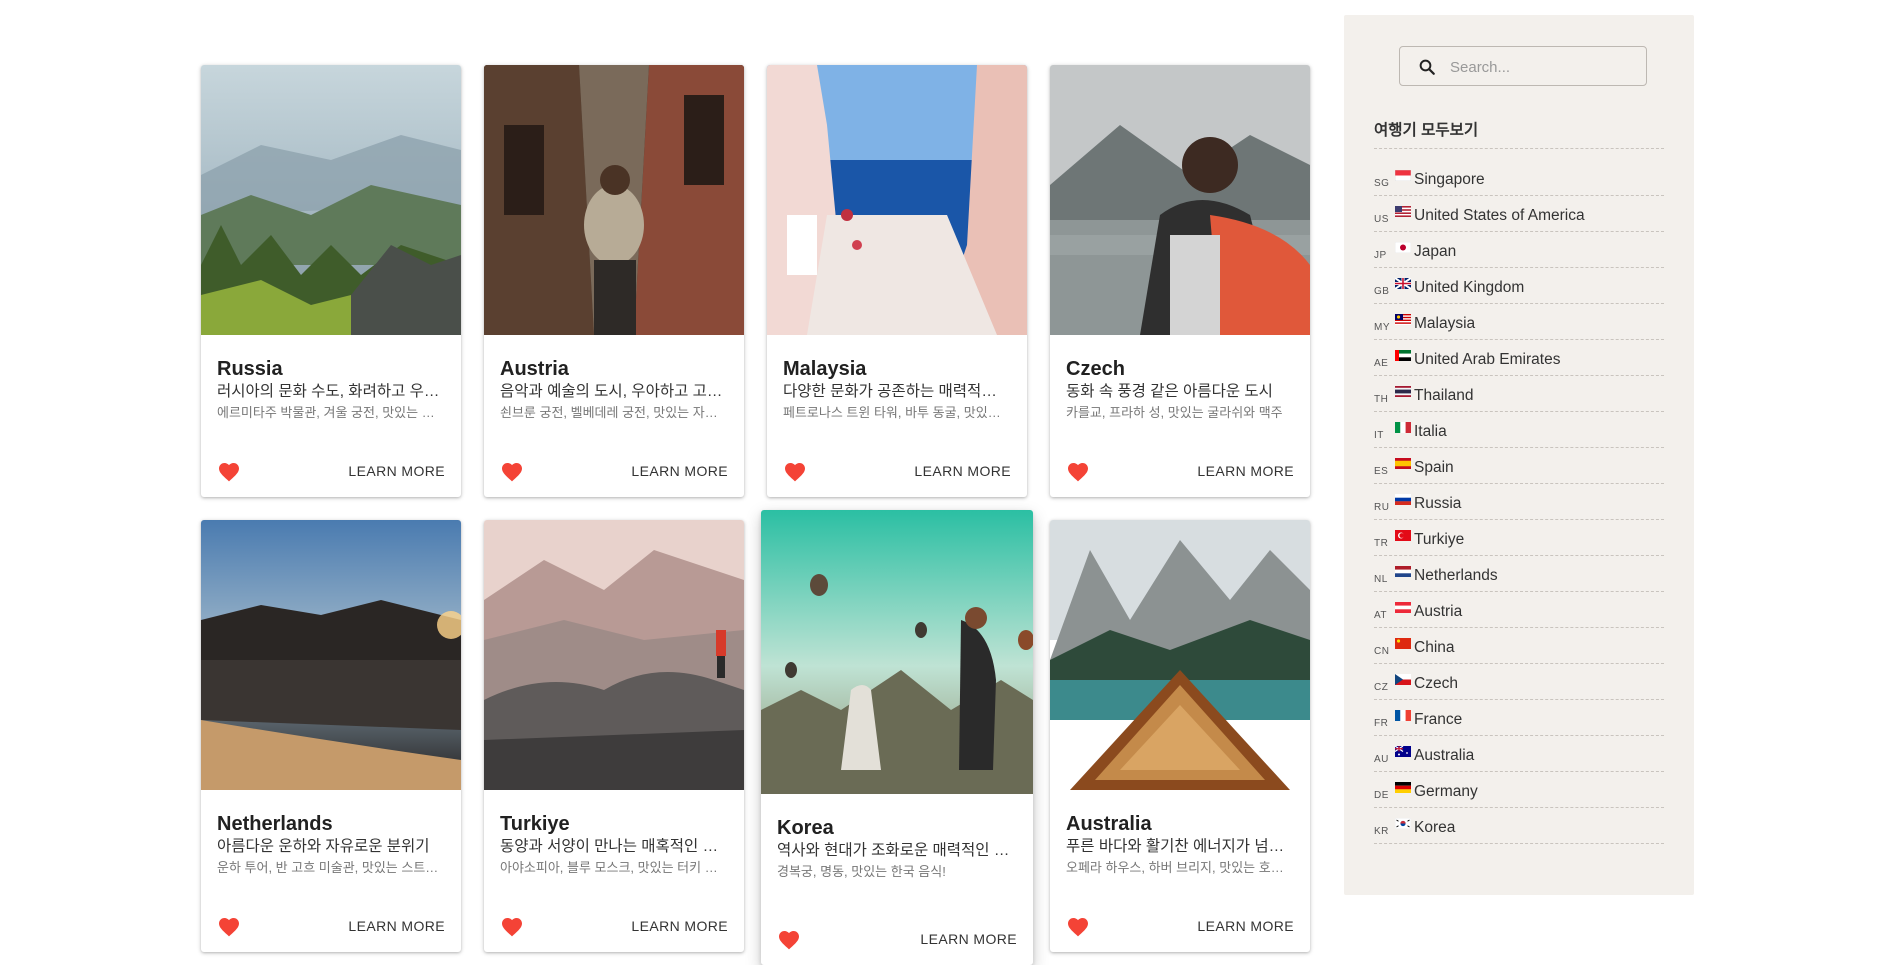  I want to click on malaysia-flag-icon, so click(1403, 319).